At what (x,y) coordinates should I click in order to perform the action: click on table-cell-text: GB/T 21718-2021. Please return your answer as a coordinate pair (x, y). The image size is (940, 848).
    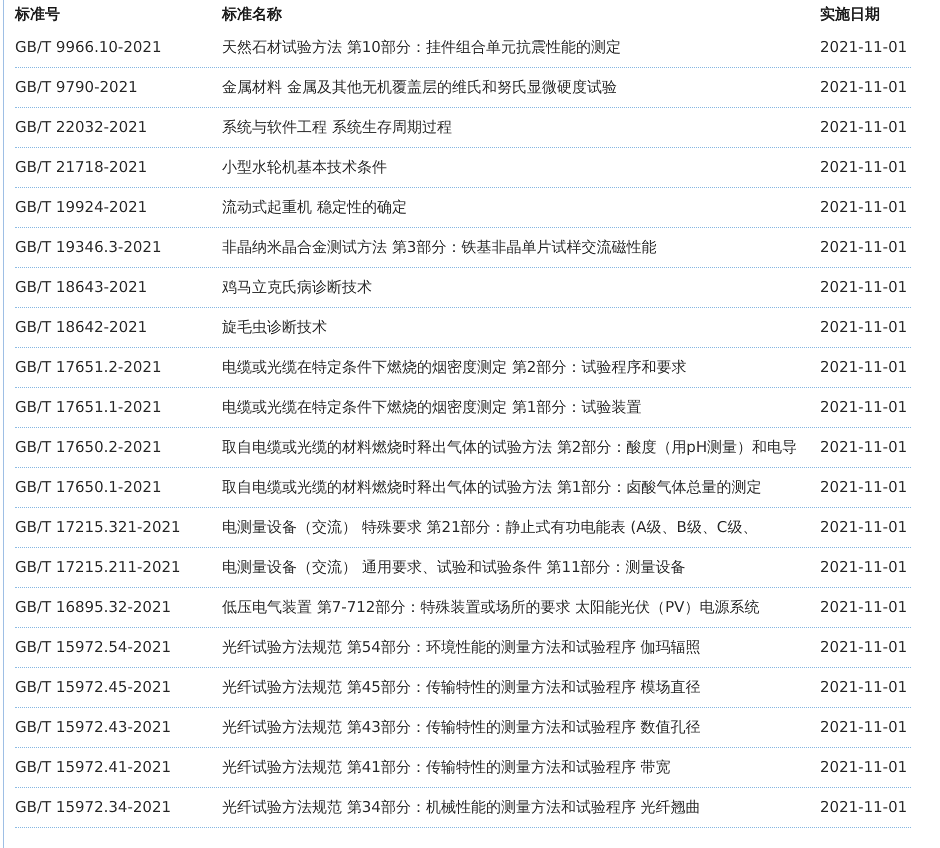
    Looking at the image, I should click on (81, 167).